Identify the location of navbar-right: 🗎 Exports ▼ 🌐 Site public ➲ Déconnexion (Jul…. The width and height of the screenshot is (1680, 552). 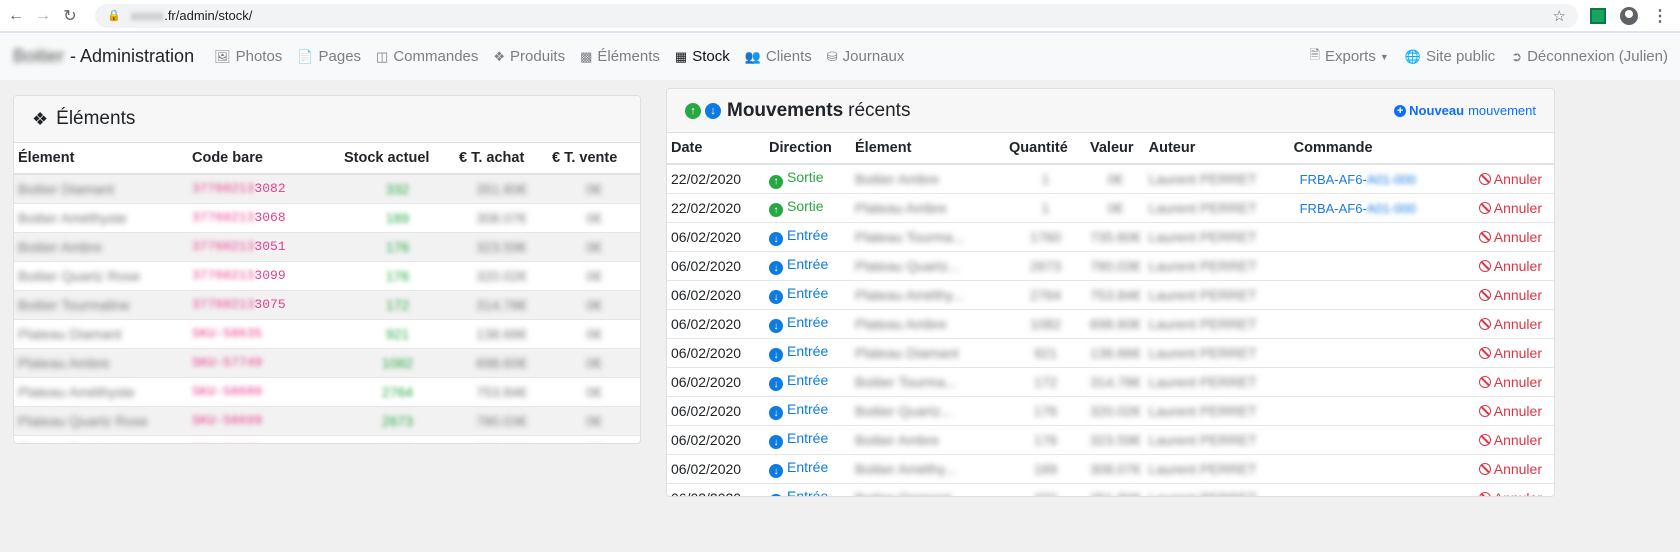
(1487, 57).